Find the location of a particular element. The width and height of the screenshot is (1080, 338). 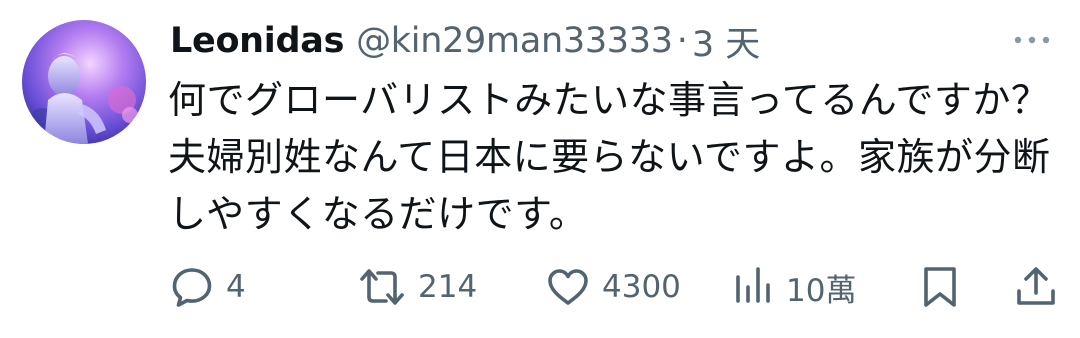

user-handle: @kin29man33333 is located at coordinates (514, 41).